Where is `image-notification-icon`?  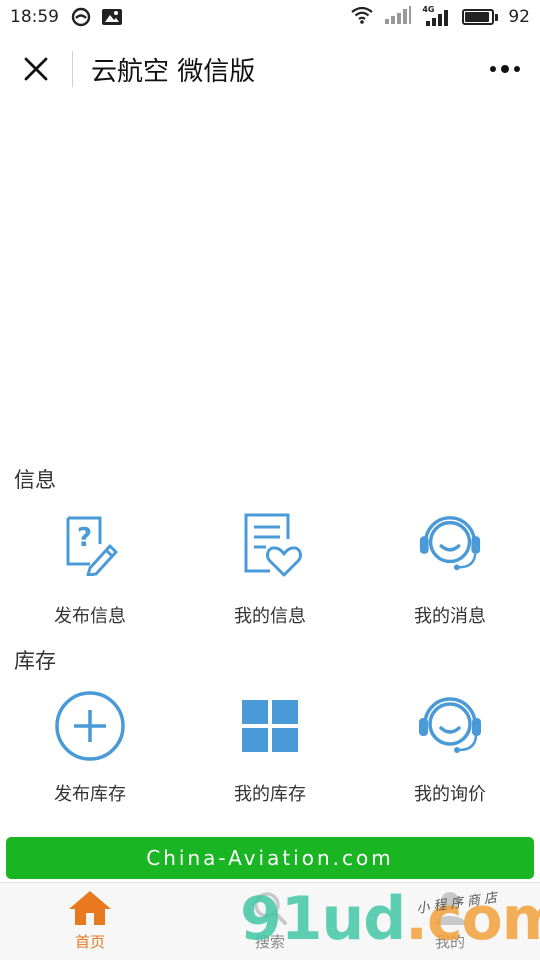
image-notification-icon is located at coordinates (112, 17).